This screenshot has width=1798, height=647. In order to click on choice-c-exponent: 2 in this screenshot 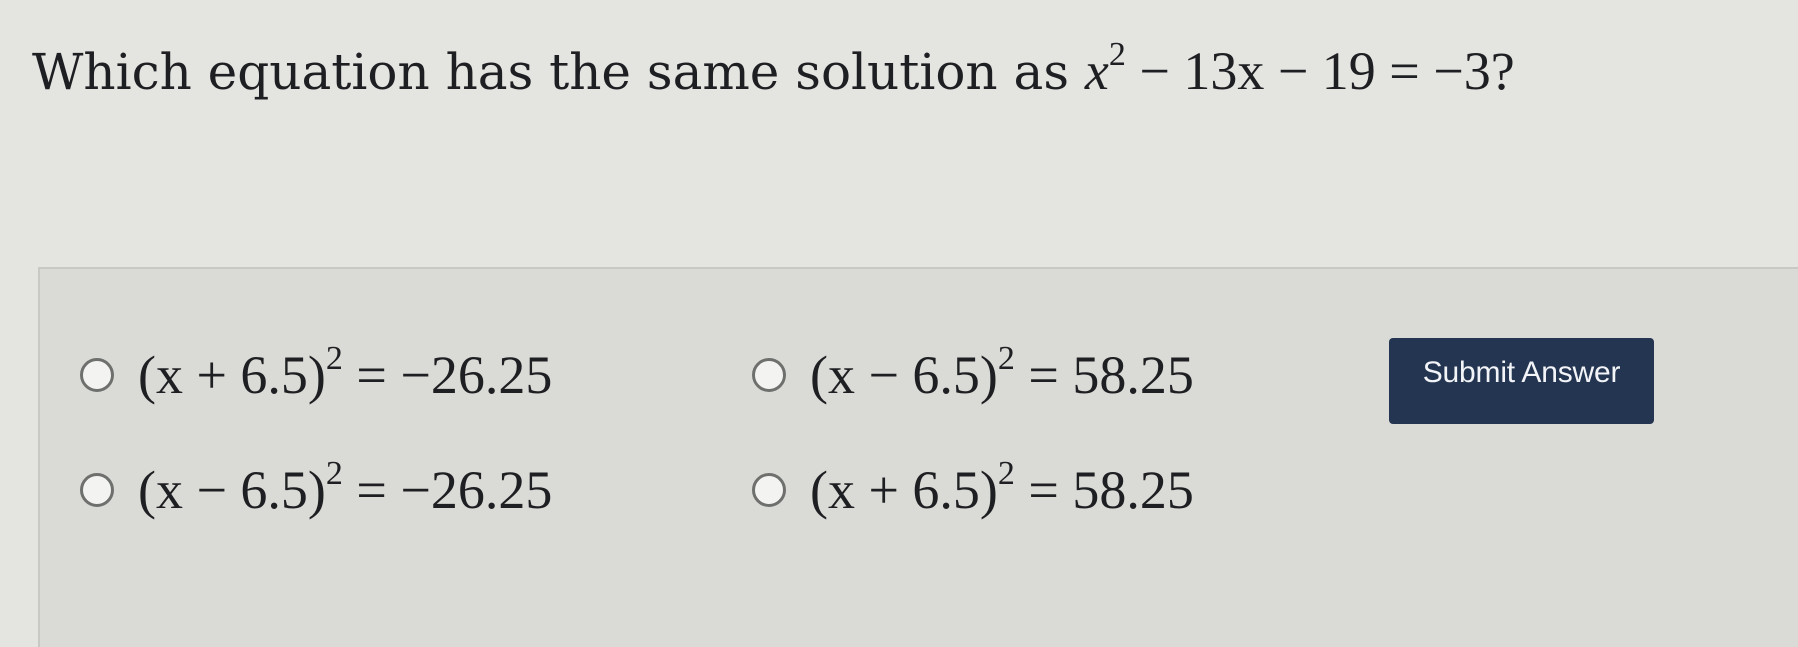, I will do `click(334, 473)`.